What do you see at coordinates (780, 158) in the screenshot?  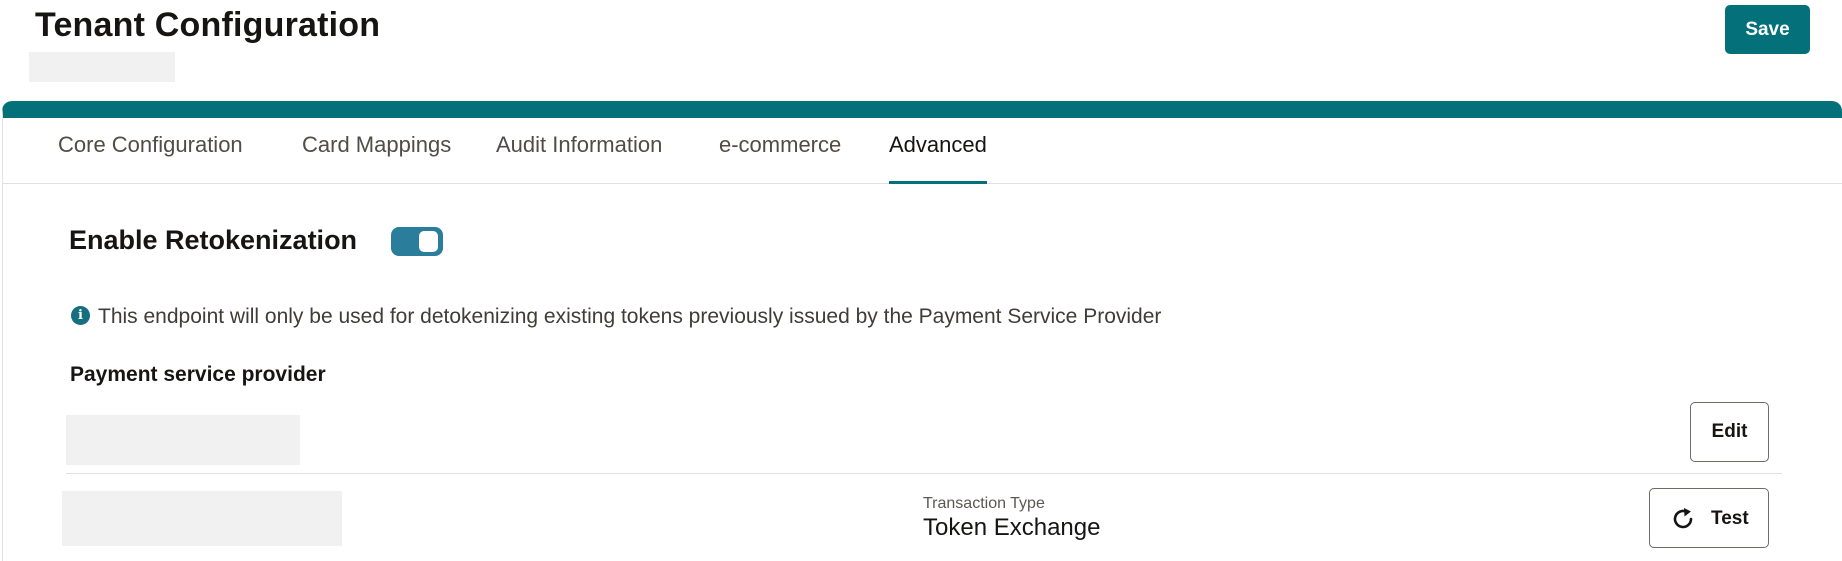 I see `tab-e-commerce: e-commerce` at bounding box center [780, 158].